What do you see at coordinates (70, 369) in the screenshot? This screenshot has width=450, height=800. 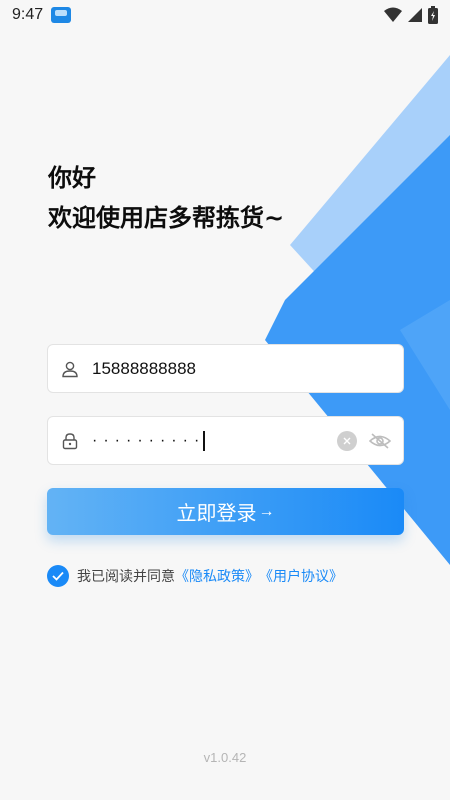 I see `user-icon` at bounding box center [70, 369].